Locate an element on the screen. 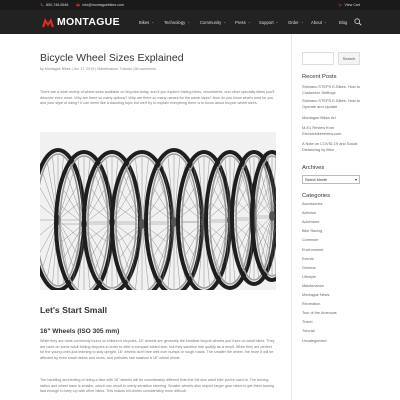 The image size is (400, 400). nav-label: Press is located at coordinates (240, 22).